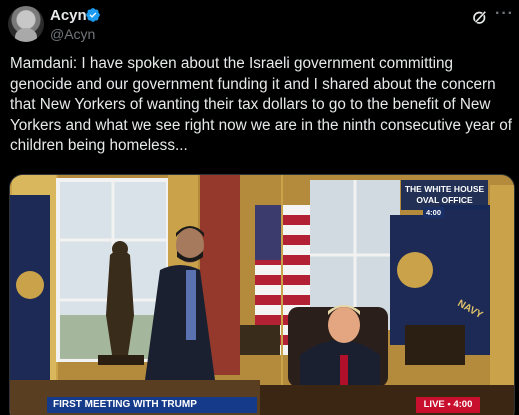 This screenshot has height=415, width=519. Describe the element at coordinates (434, 212) in the screenshot. I see `overlay-time: 4:00` at that location.